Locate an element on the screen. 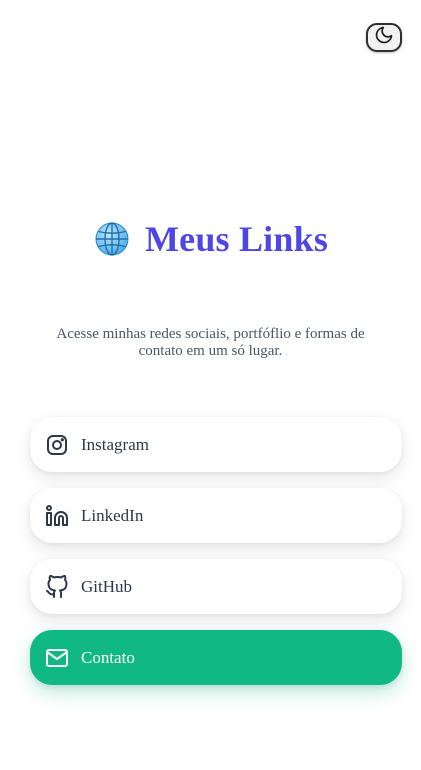  moon-icon is located at coordinates (384, 37).